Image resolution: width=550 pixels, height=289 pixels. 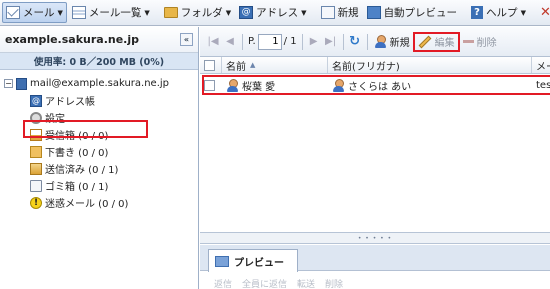 I want to click on mail-menu-button: メール ▼, so click(x=34, y=12).